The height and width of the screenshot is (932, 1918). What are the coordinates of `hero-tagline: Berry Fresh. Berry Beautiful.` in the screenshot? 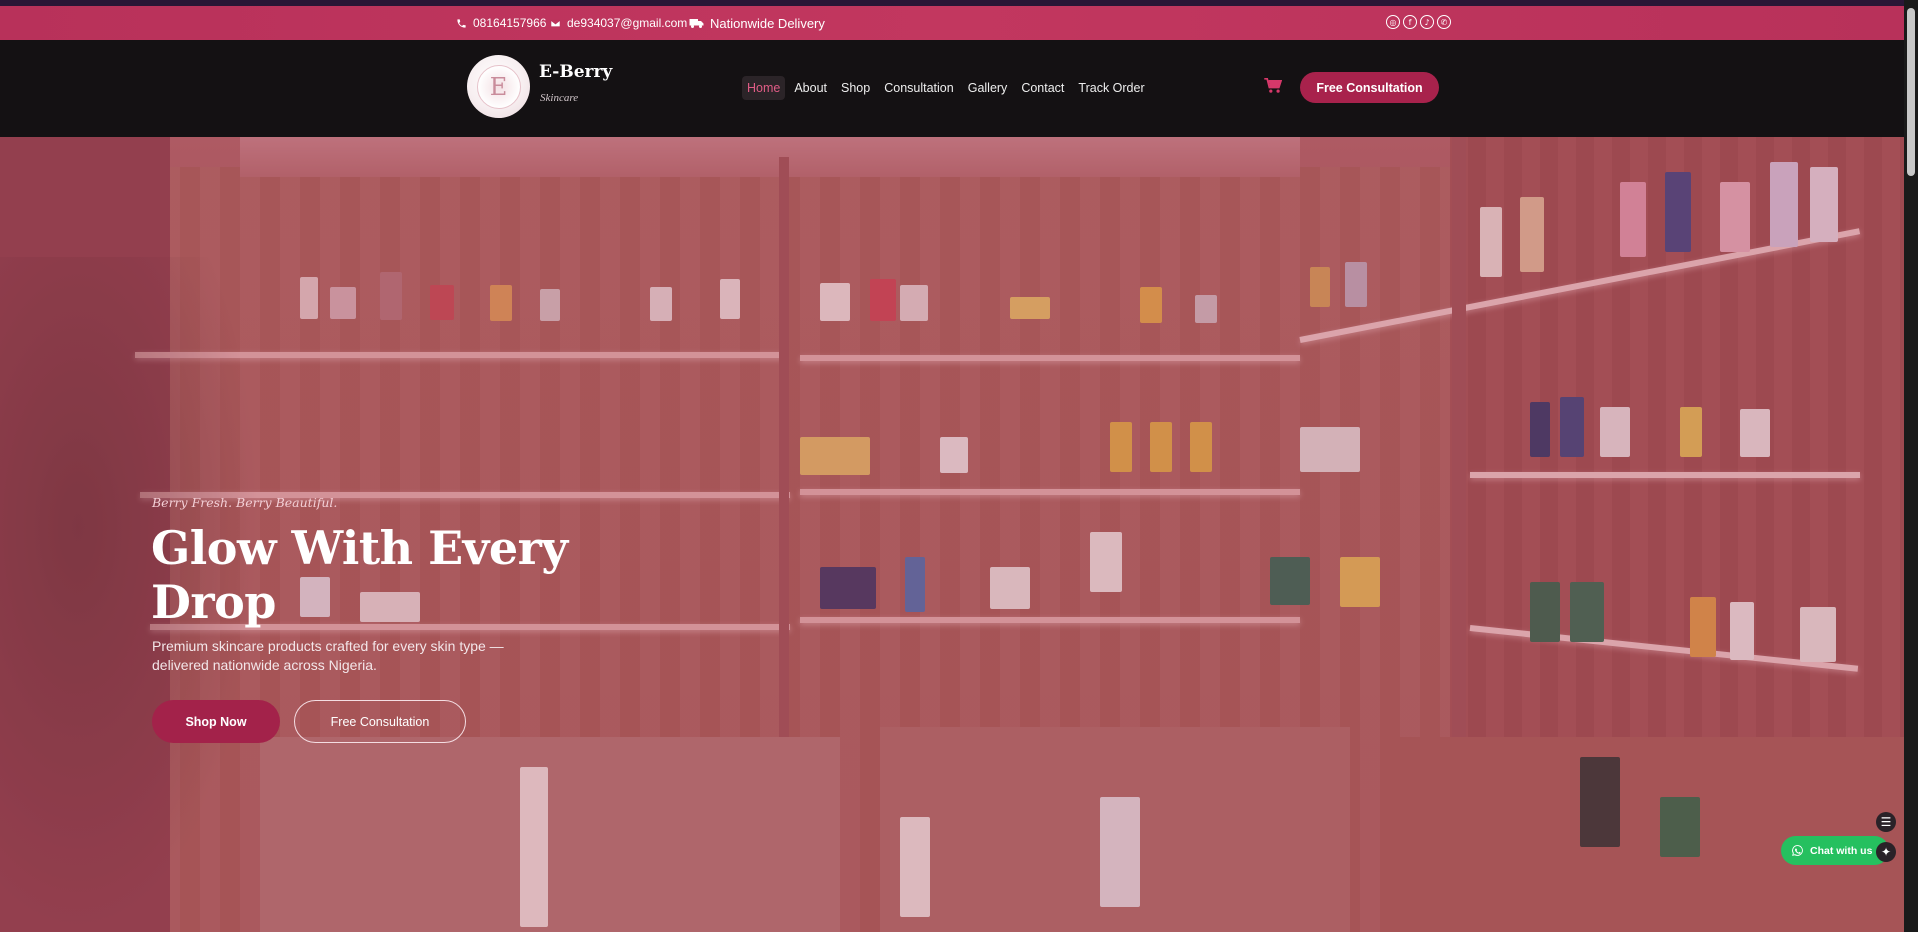 It's located at (245, 502).